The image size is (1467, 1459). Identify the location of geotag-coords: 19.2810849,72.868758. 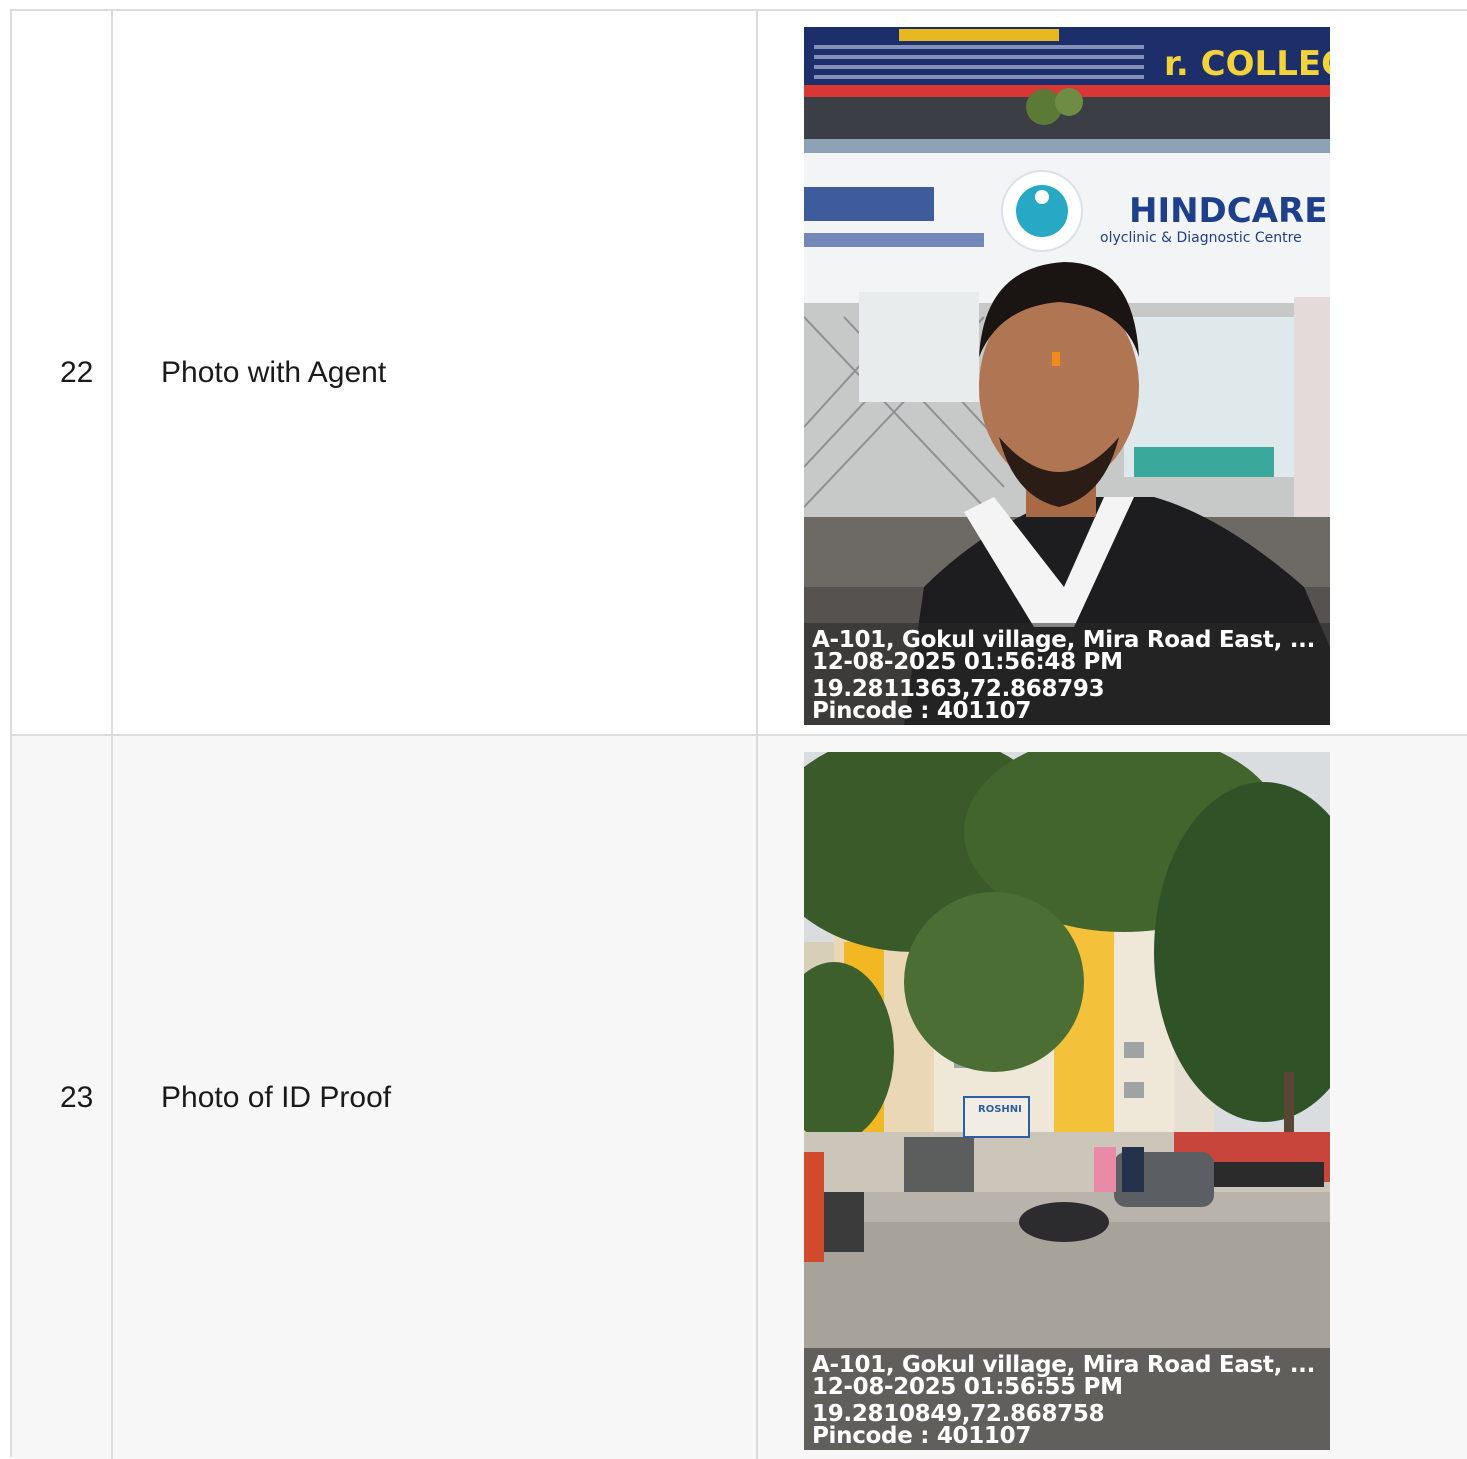
(958, 1414).